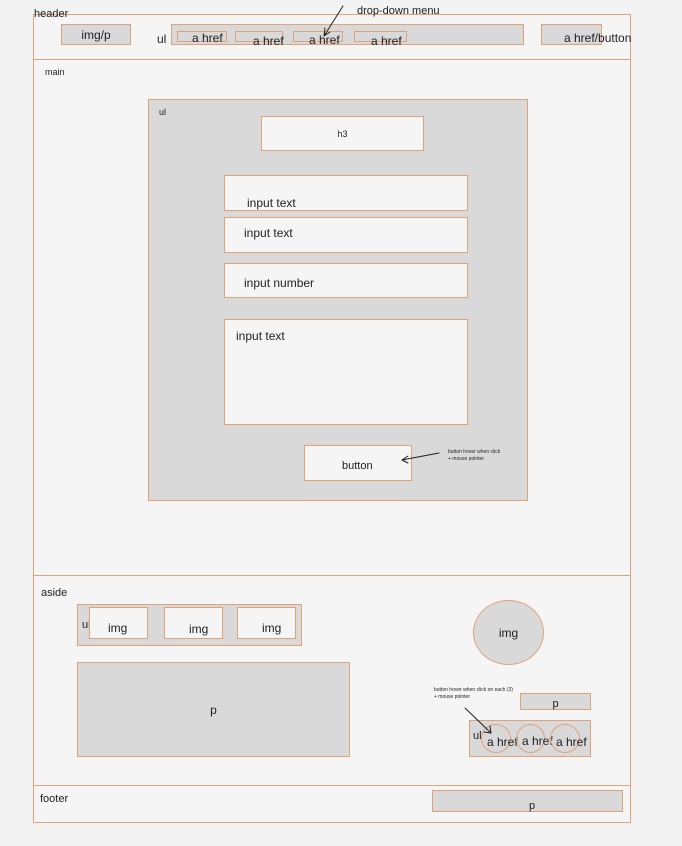 The height and width of the screenshot is (846, 682). I want to click on dropdown-annotation: drop-down menu, so click(398, 11).